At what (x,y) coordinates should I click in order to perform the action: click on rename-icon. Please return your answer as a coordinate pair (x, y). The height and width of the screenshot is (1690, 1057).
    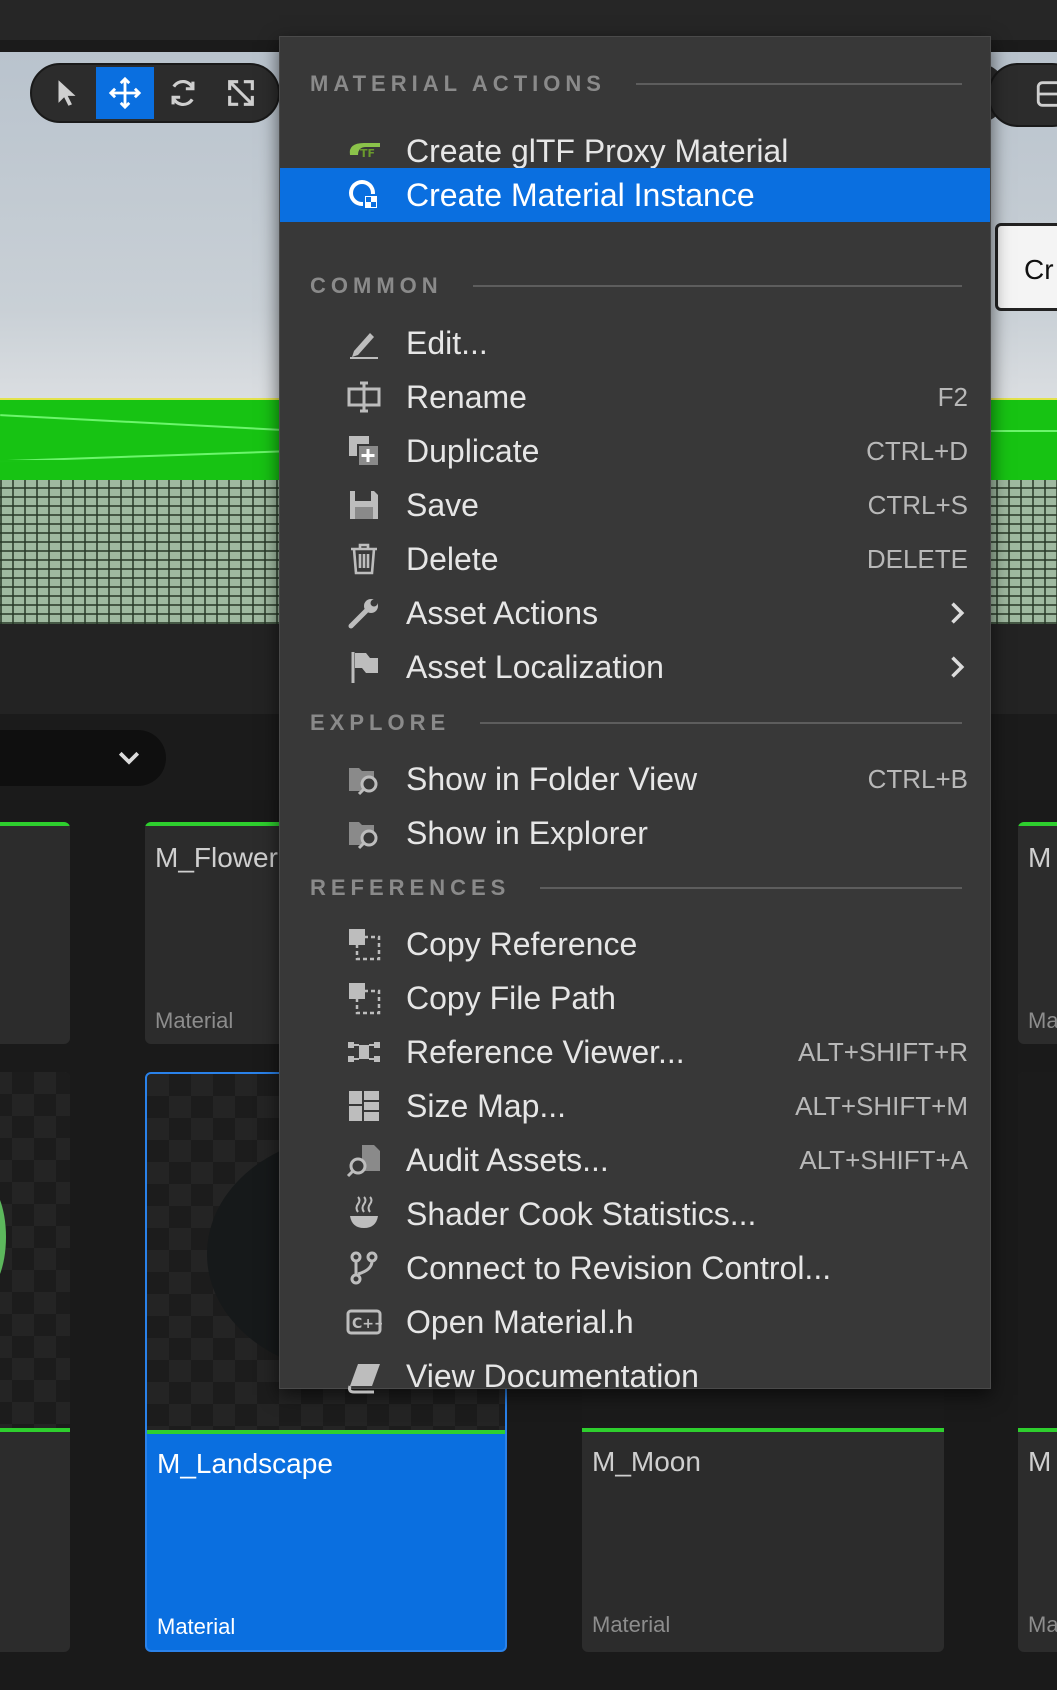
    Looking at the image, I should click on (364, 397).